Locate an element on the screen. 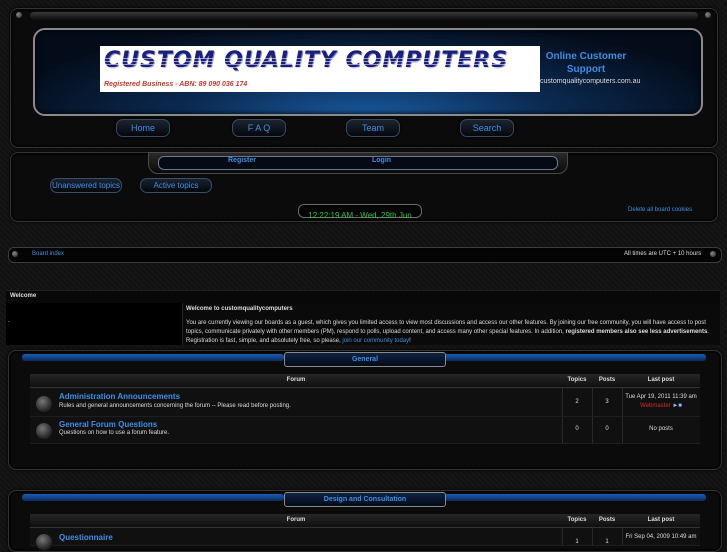  nav-team-button: Team is located at coordinates (373, 128).